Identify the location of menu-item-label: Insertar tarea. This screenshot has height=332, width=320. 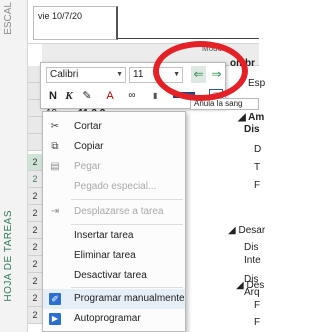
(104, 235).